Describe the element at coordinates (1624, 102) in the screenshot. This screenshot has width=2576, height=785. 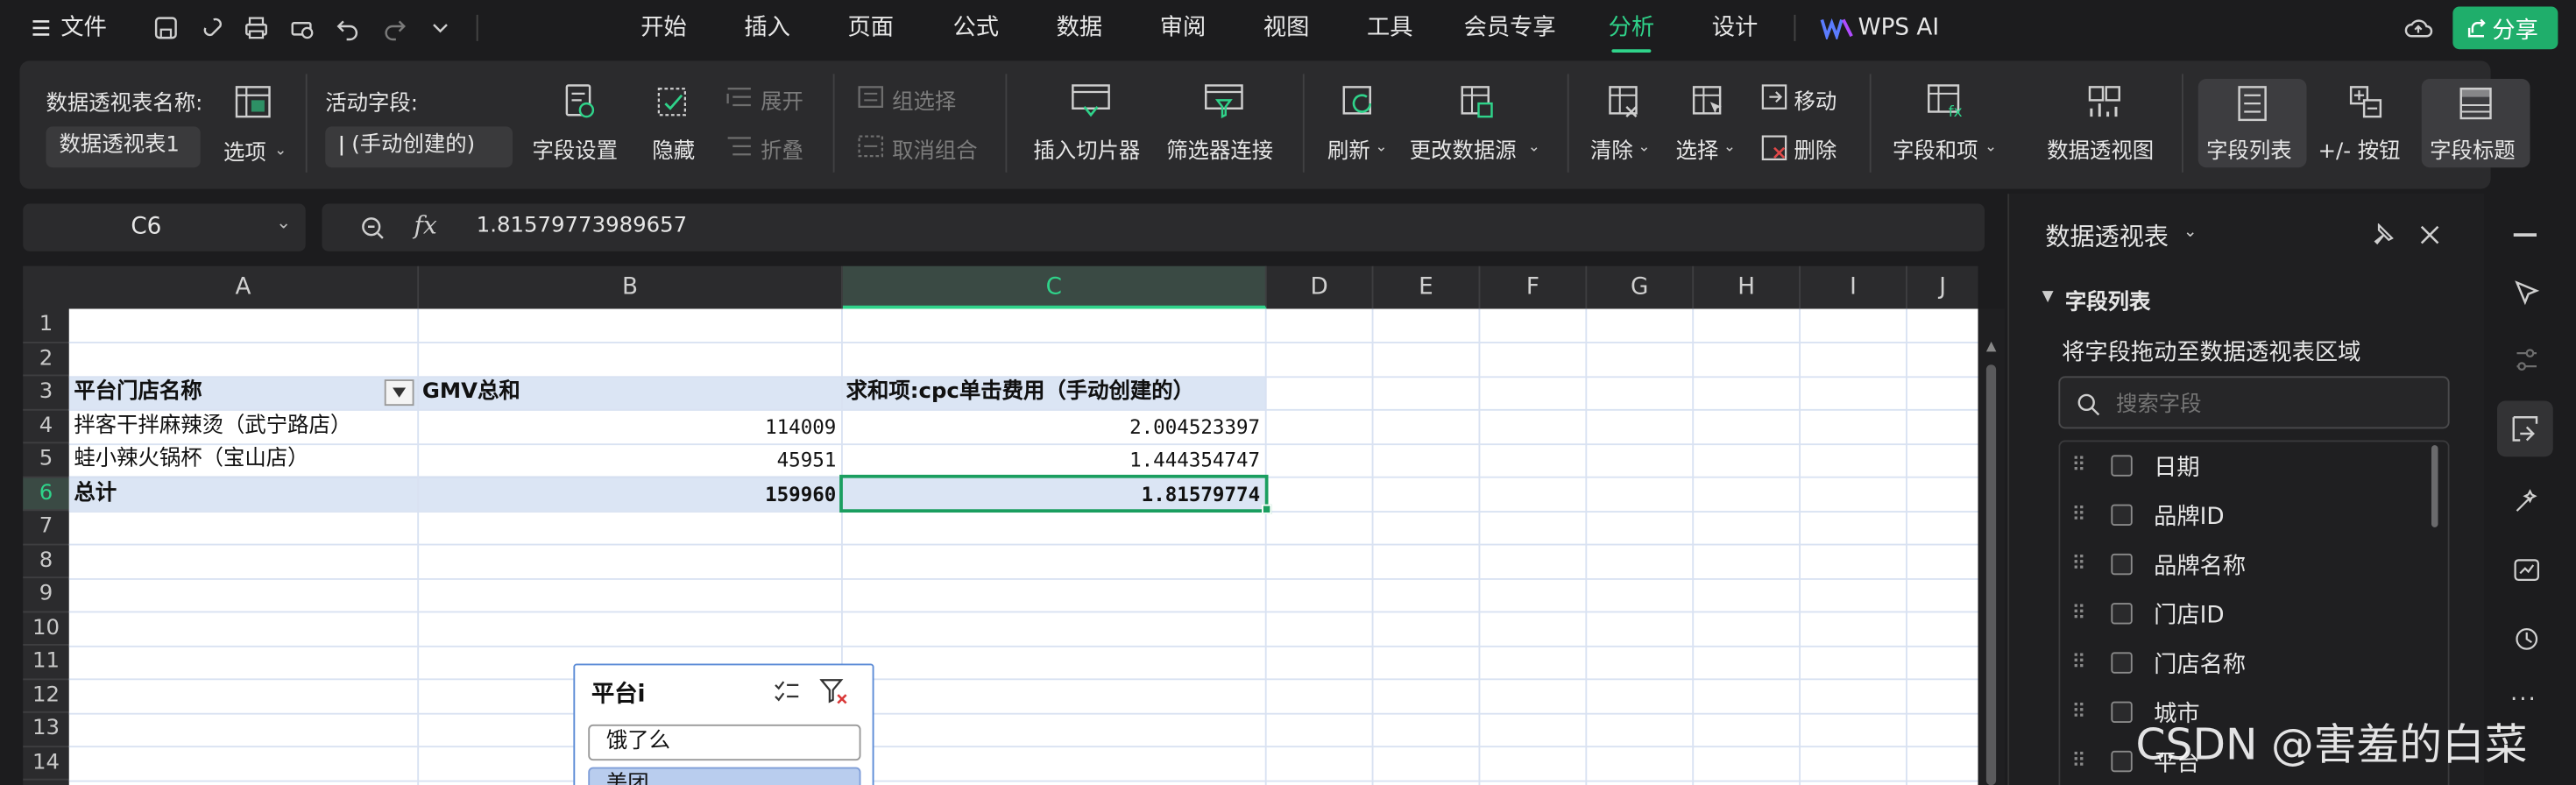
I see `clear-icon` at that location.